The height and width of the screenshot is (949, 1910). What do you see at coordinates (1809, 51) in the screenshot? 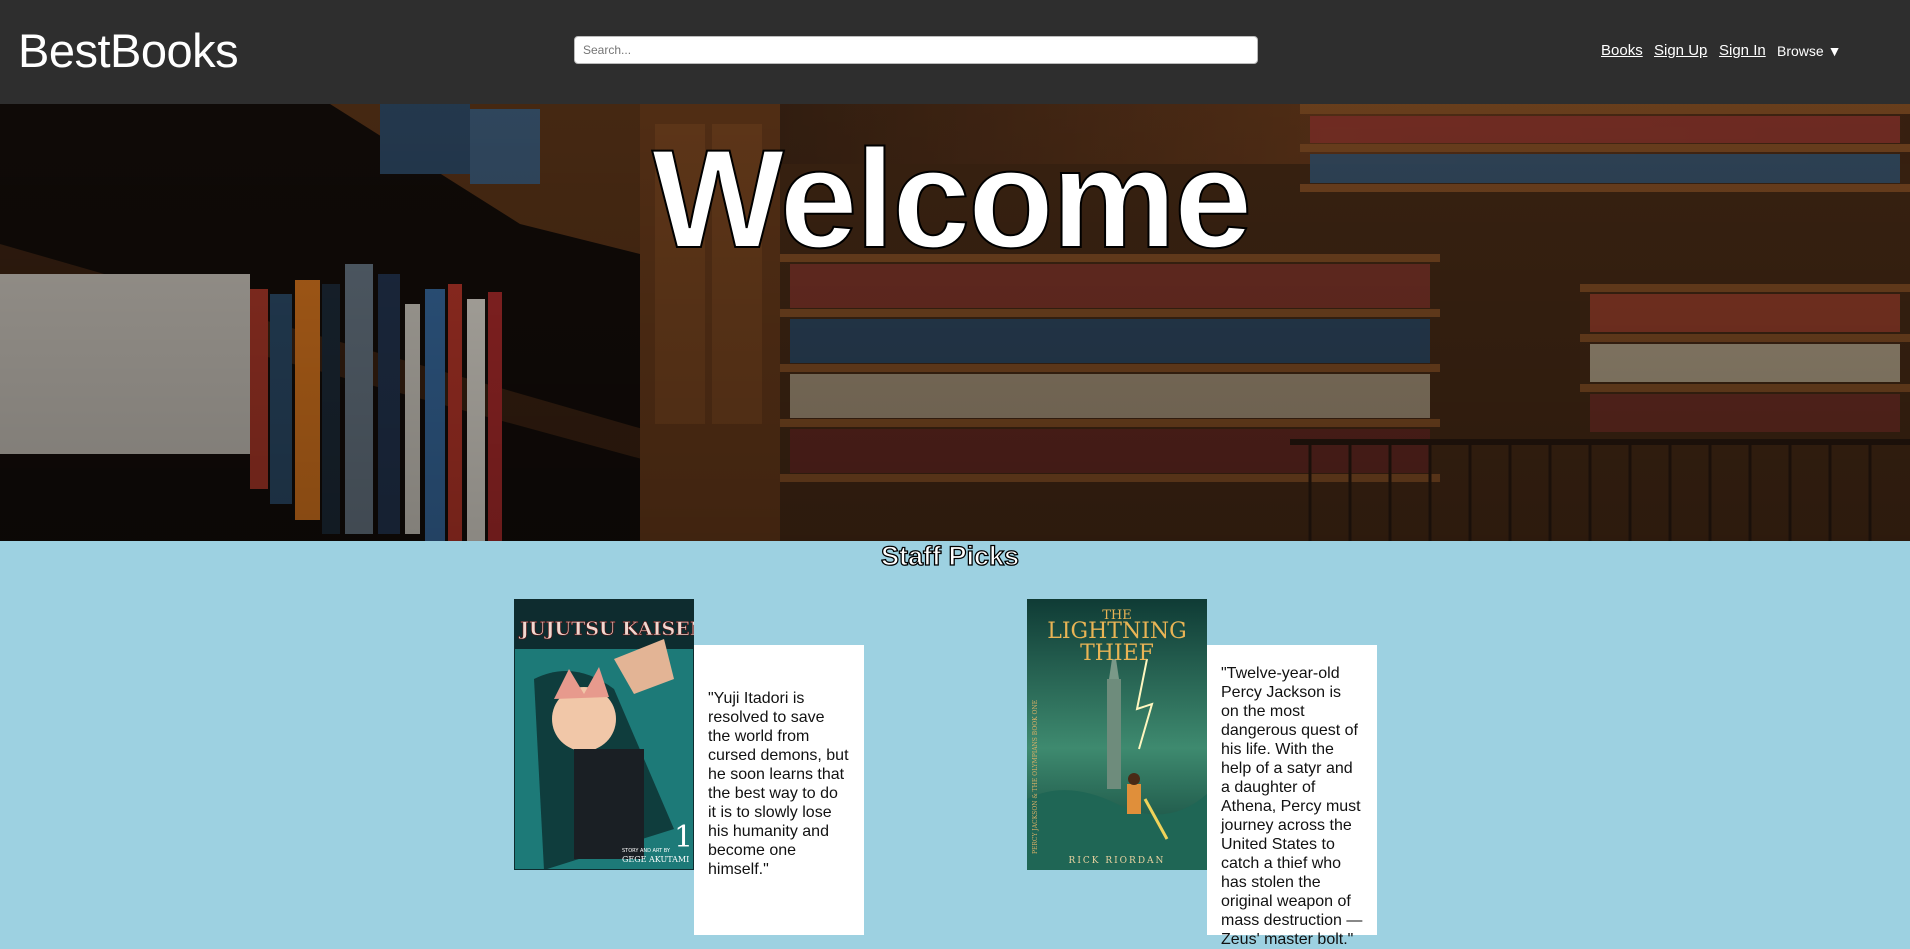
I see `browse-dropdown: Browse ▼` at bounding box center [1809, 51].